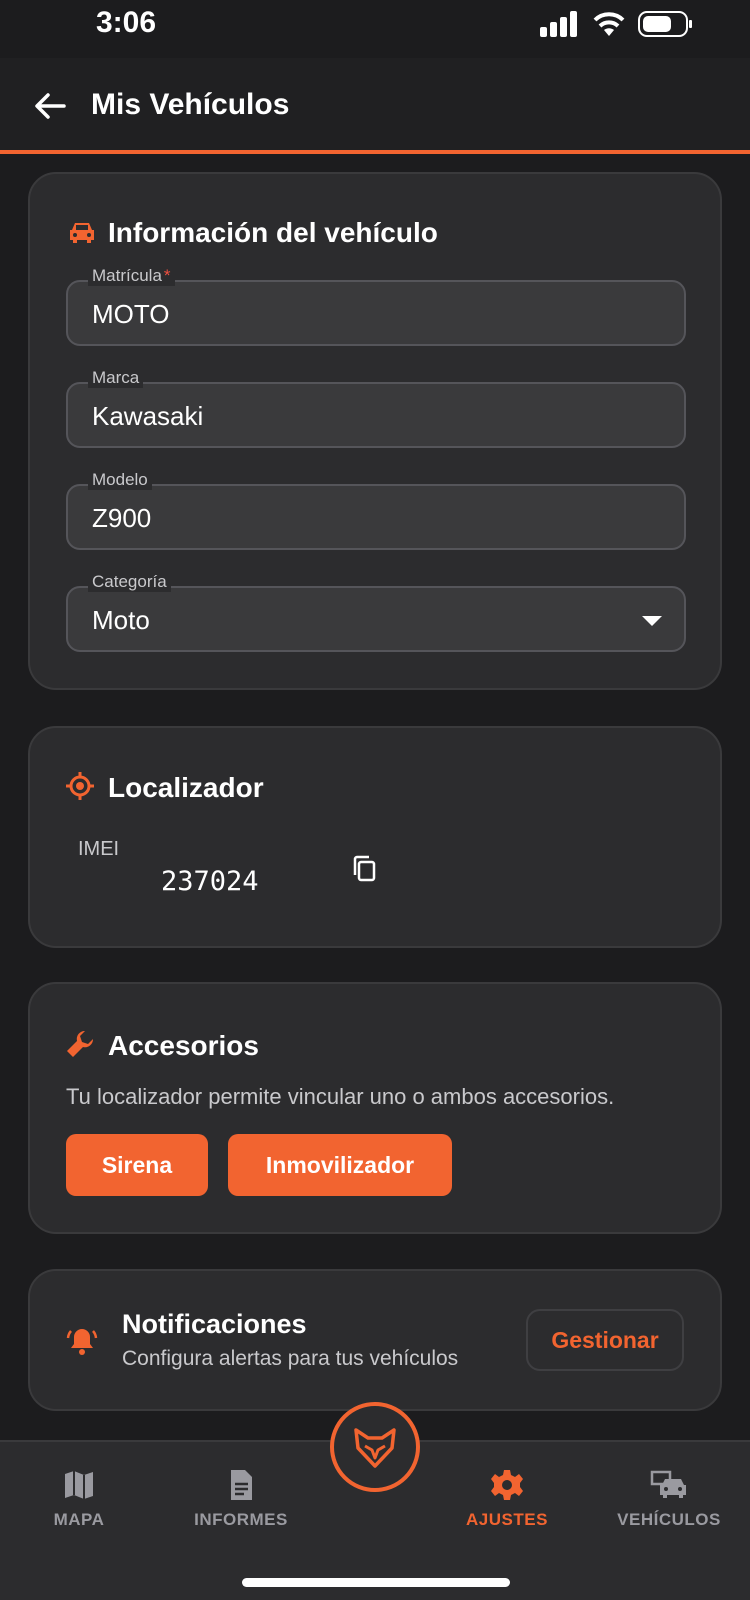  Describe the element at coordinates (126, 22) in the screenshot. I see `status-time: 3:06` at that location.